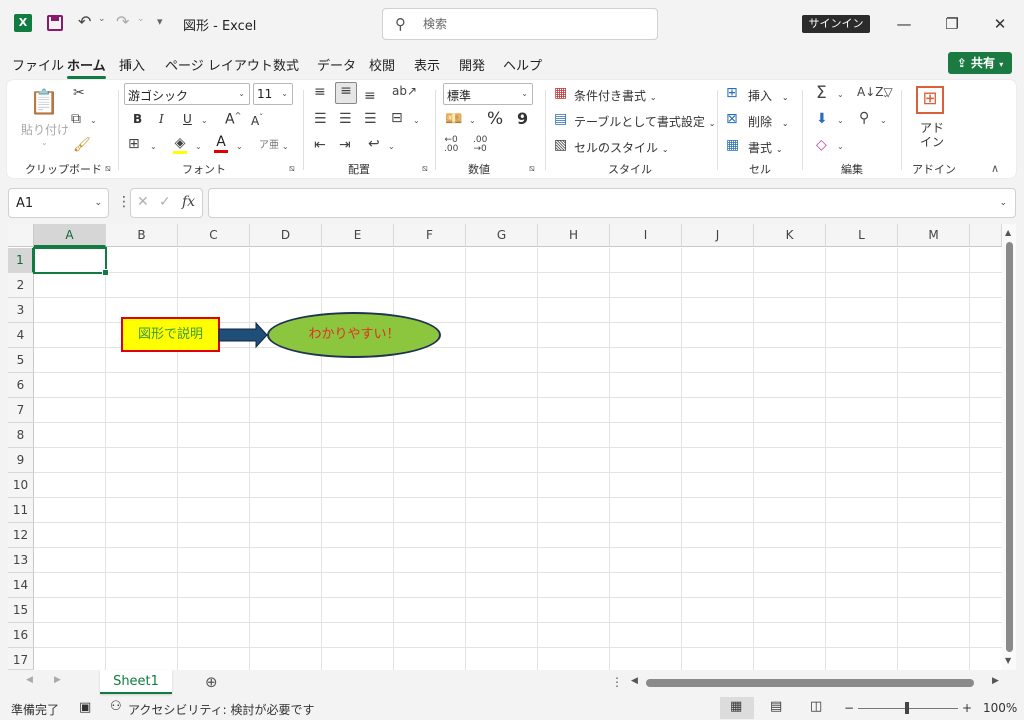 The image size is (1024, 720). I want to click on phonetic-guide-icon: ア亜, so click(269, 143).